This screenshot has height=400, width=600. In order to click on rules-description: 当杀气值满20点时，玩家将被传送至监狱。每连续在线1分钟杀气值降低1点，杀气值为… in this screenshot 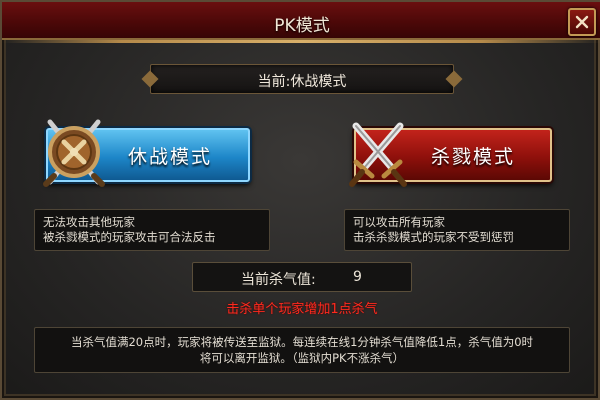, I will do `click(302, 350)`.